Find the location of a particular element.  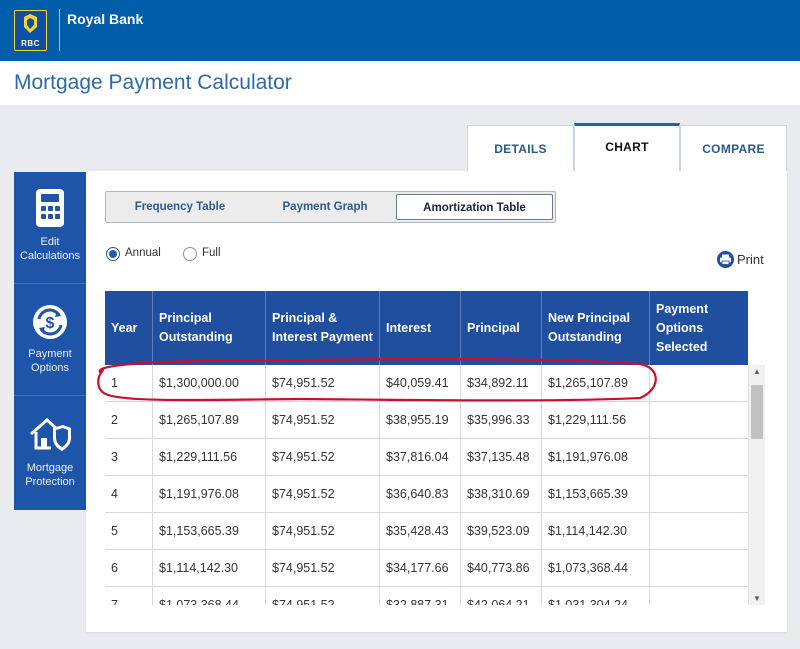

table-cell: $36,640.83 is located at coordinates (420, 494).